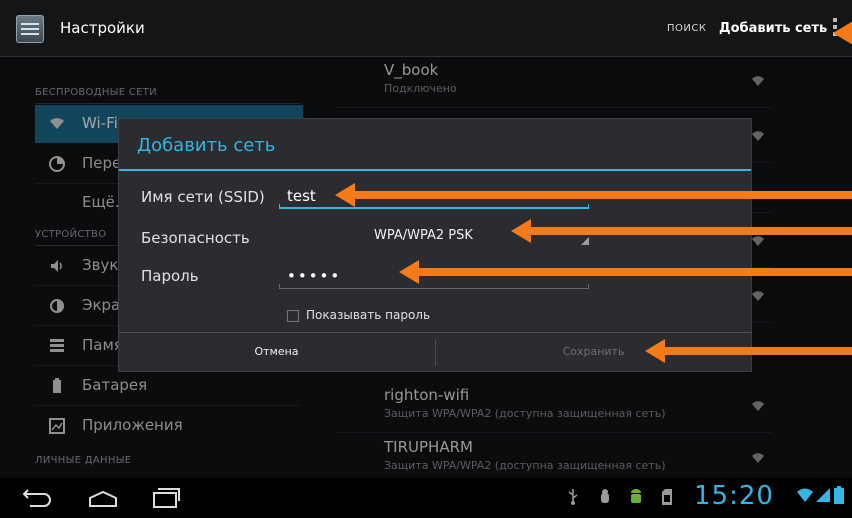  What do you see at coordinates (368, 315) in the screenshot?
I see `show-password-label: Показывать пароль` at bounding box center [368, 315].